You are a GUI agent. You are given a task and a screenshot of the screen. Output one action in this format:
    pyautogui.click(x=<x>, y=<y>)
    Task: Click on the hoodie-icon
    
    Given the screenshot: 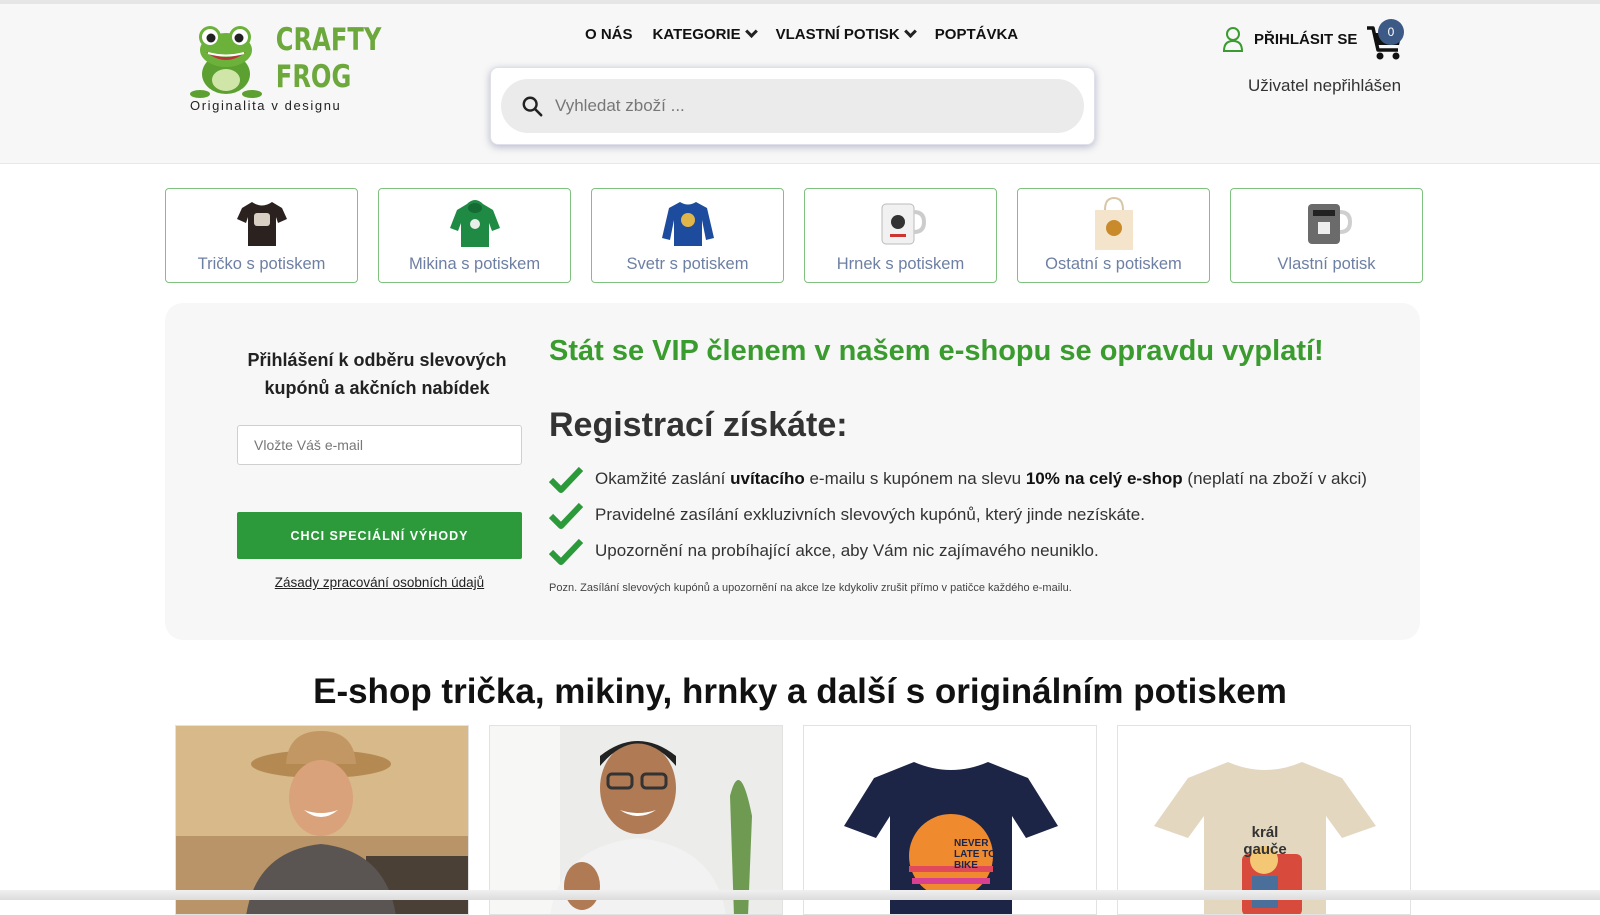 What is the action you would take?
    pyautogui.click(x=475, y=223)
    